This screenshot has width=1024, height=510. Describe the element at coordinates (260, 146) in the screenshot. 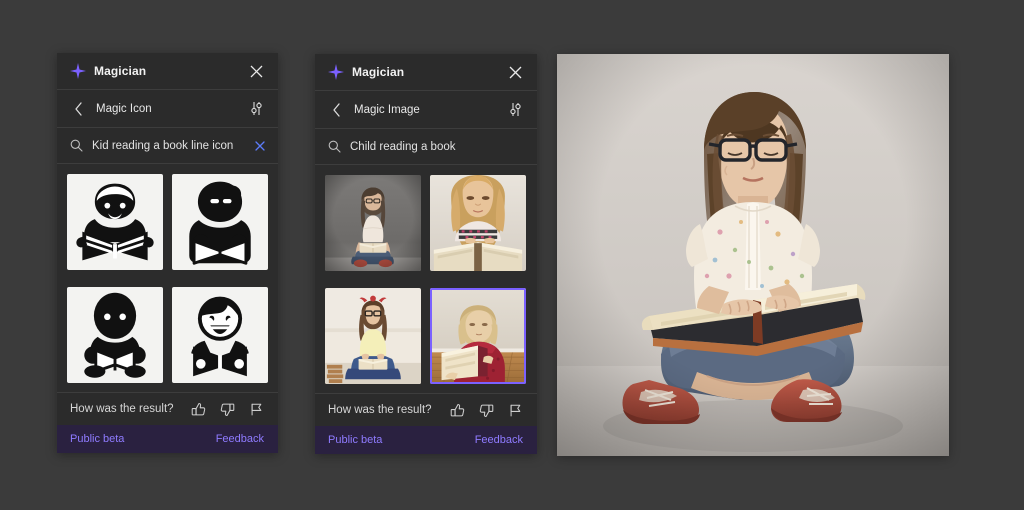

I see `clear-icon` at that location.